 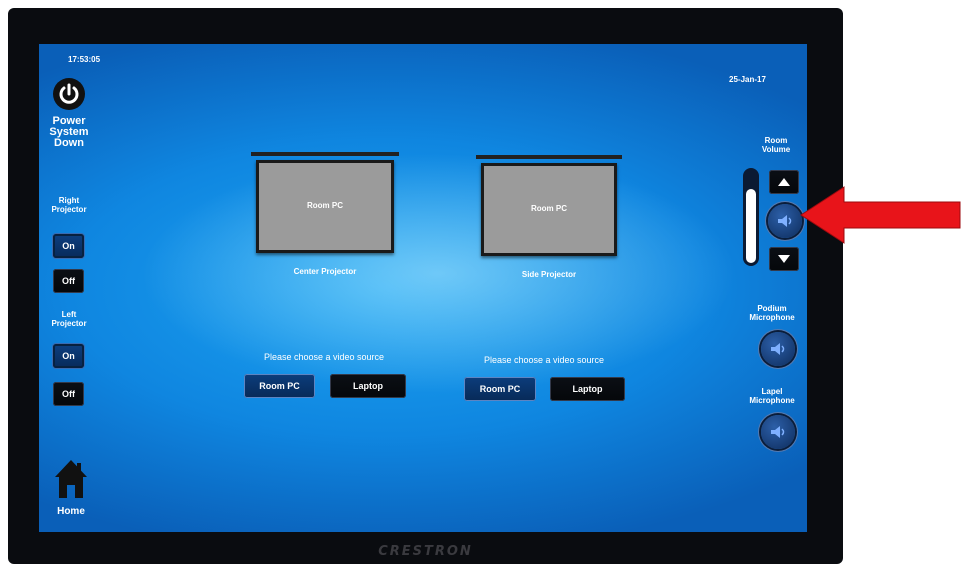 I want to click on side-source-prompt: Please choose a video source, so click(x=544, y=360).